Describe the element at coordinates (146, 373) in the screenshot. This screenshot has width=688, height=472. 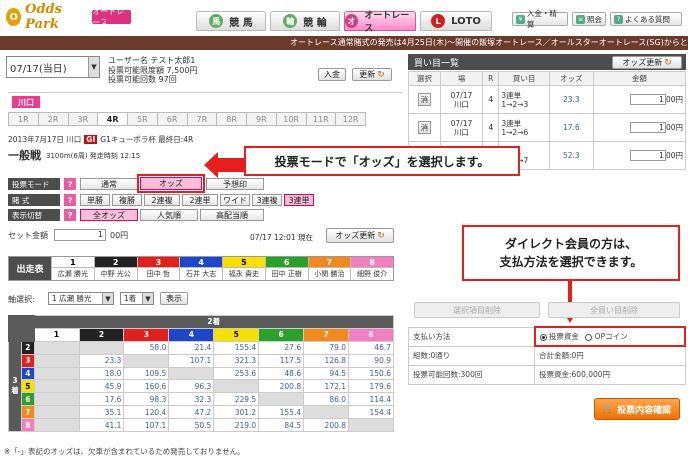
I see `odds-cell: 109.5` at that location.